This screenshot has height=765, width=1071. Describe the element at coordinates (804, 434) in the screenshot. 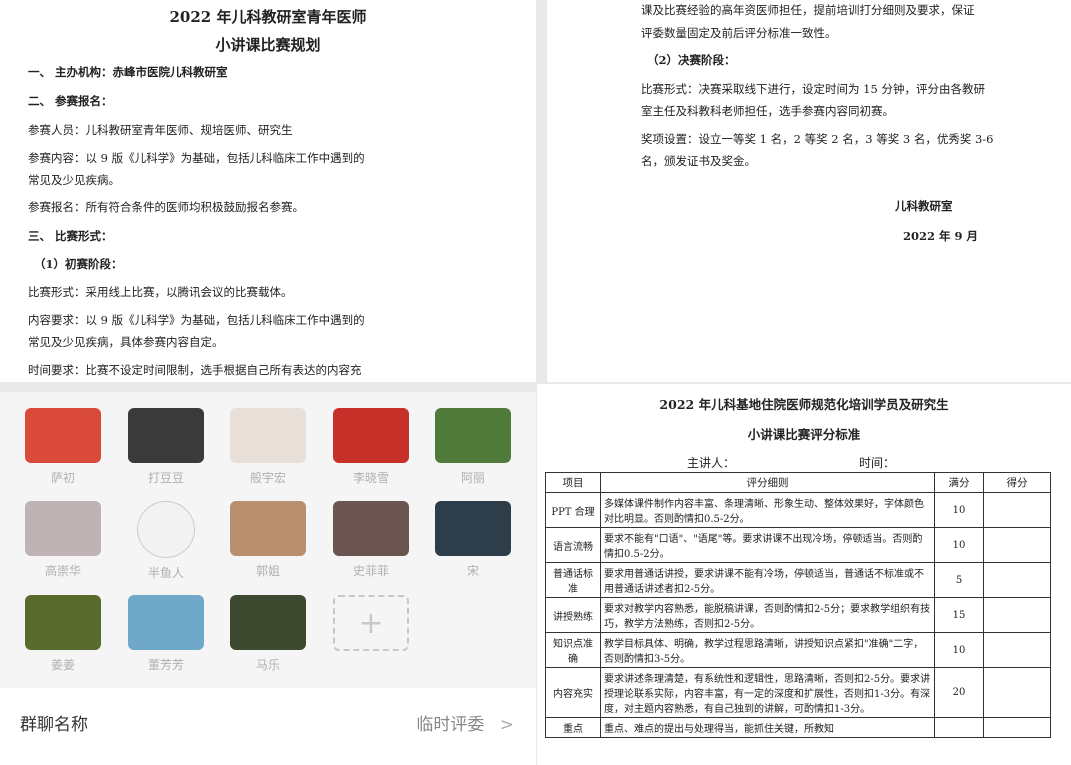

I see `scoring-title-line2: 小讲课比赛评分标准` at that location.